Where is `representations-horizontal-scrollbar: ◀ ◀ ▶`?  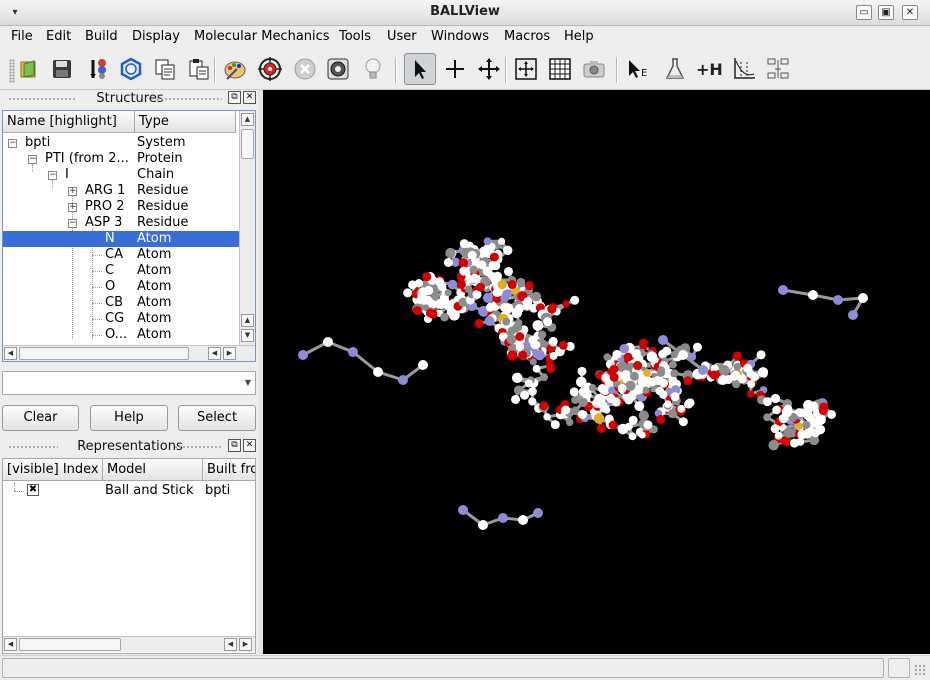 representations-horizontal-scrollbar: ◀ ◀ ▶ is located at coordinates (129, 644).